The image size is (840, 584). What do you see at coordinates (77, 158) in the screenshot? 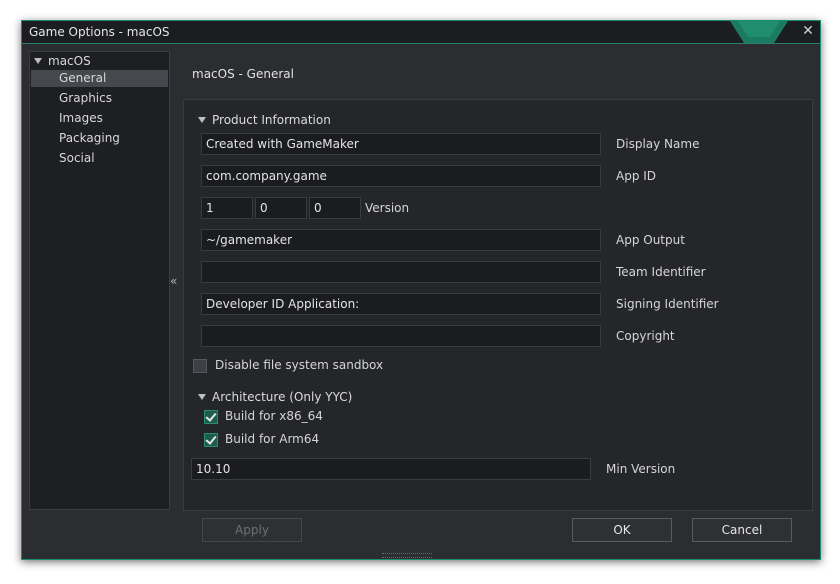
I see `tree-item-label: Social` at bounding box center [77, 158].